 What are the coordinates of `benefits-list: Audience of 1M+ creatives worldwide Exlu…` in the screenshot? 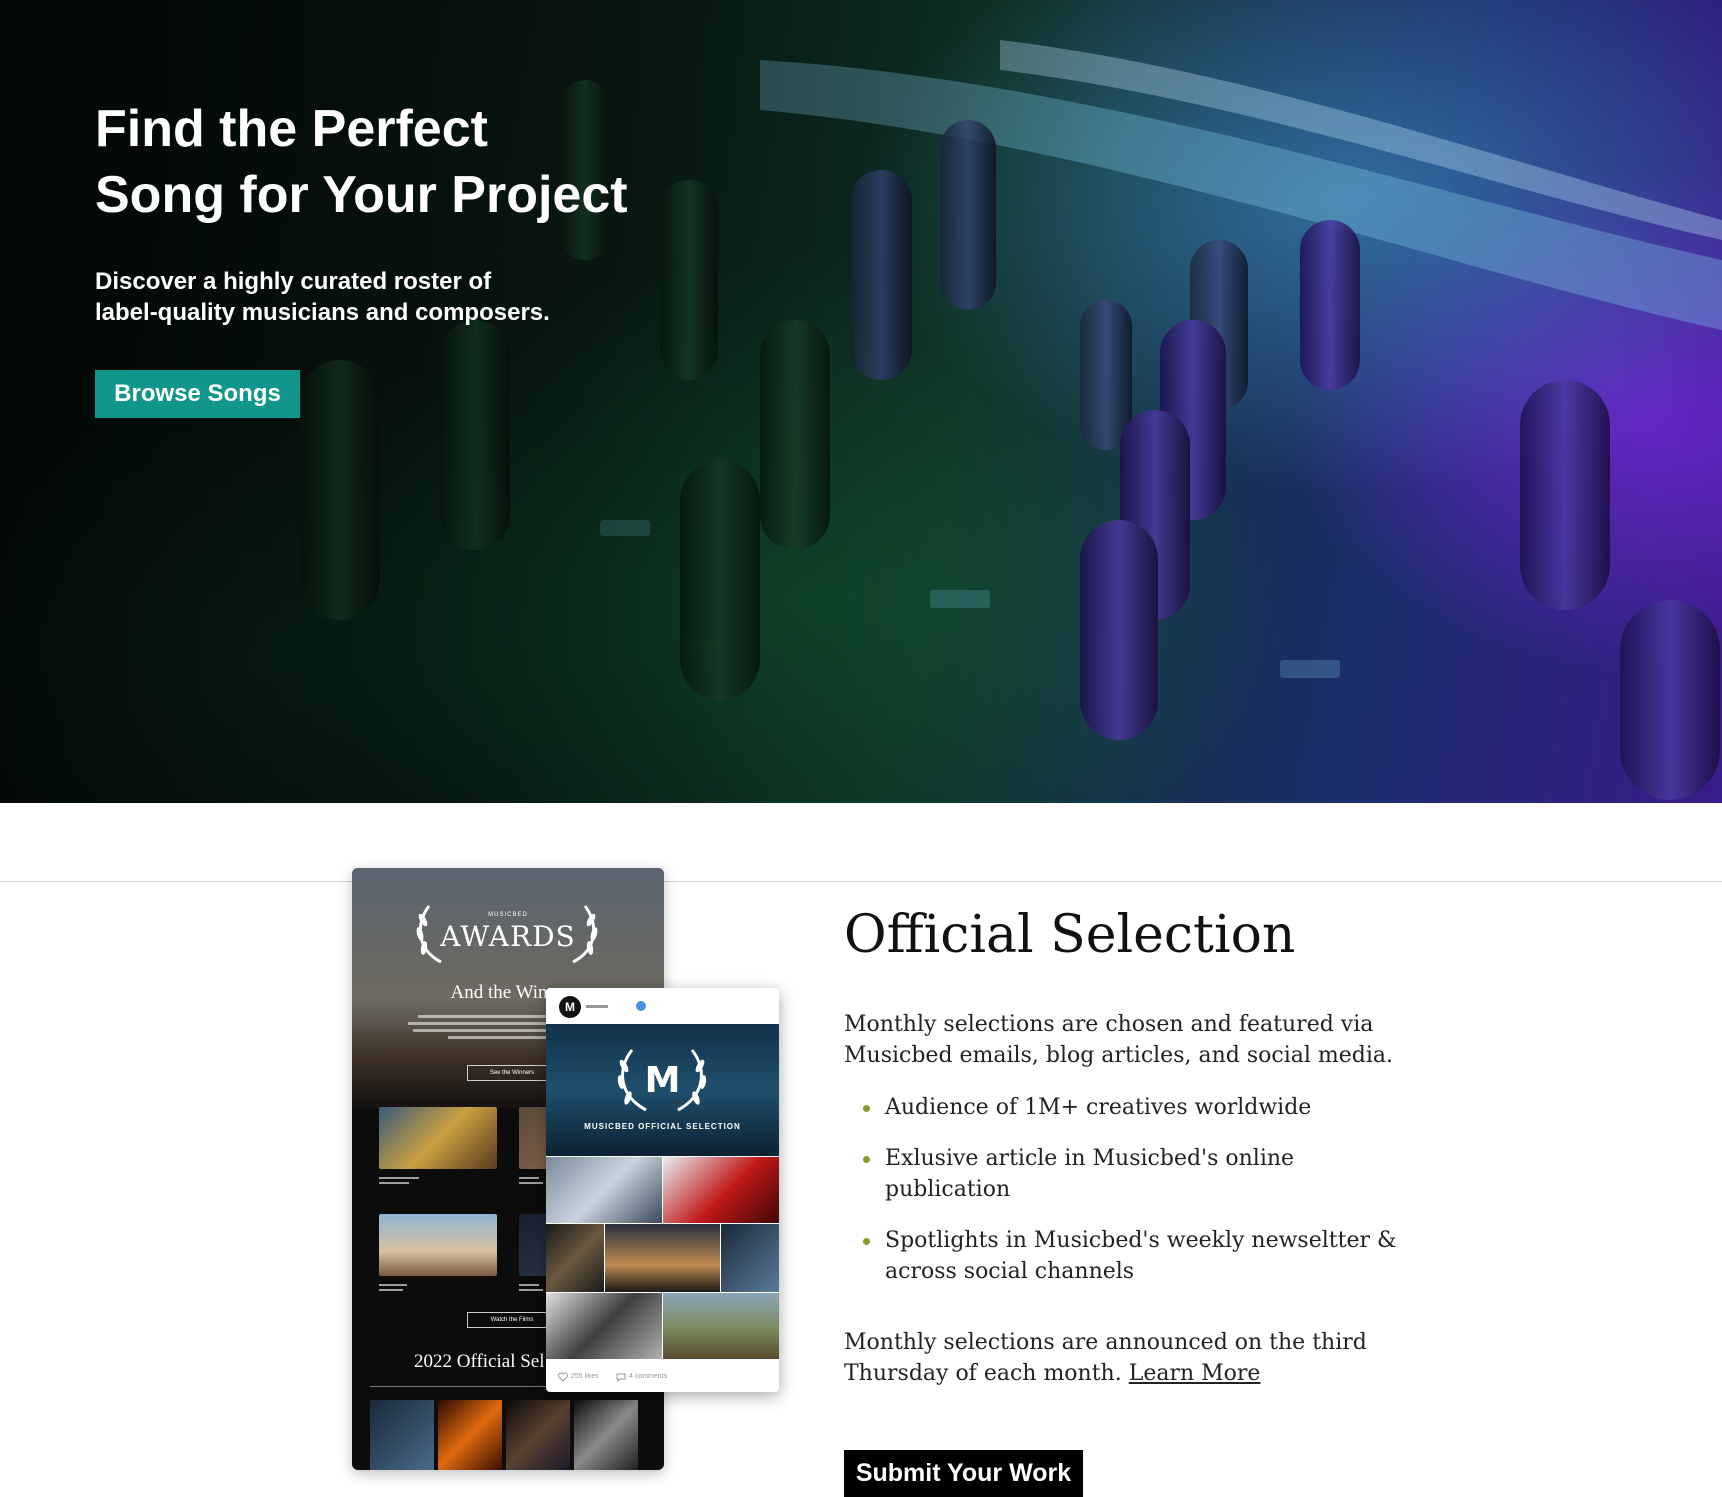 It's located at (1142, 1199).